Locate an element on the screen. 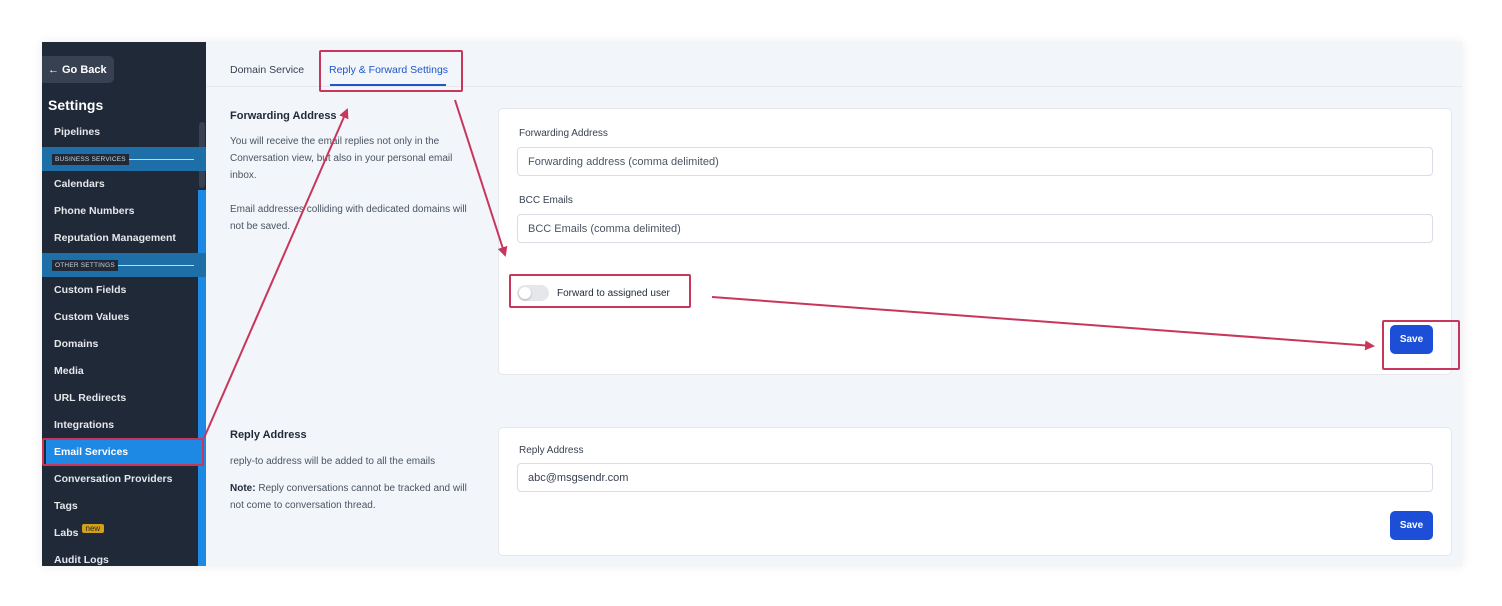 This screenshot has height=606, width=1502. sidebar-item-custom-fields: Custom Fields is located at coordinates (120, 290).